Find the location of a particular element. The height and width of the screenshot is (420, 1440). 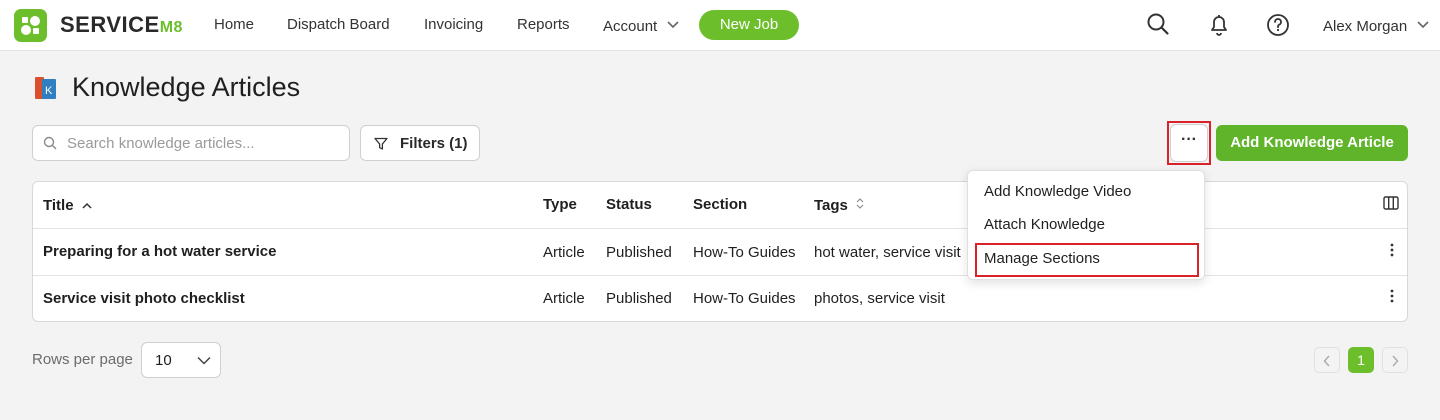

menu-item-manage-sections: Manage Sections is located at coordinates (1042, 258).